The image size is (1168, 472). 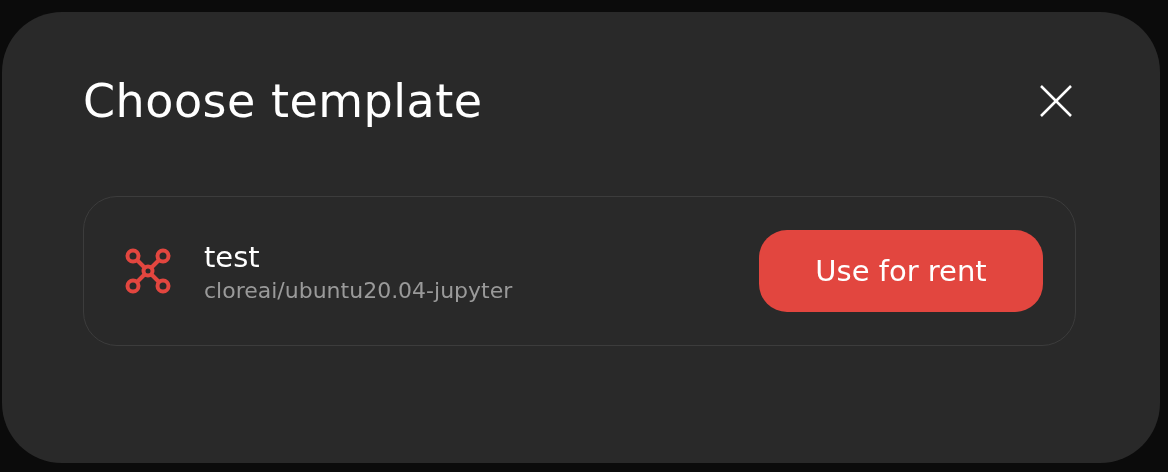 I want to click on template-name: test, so click(x=232, y=256).